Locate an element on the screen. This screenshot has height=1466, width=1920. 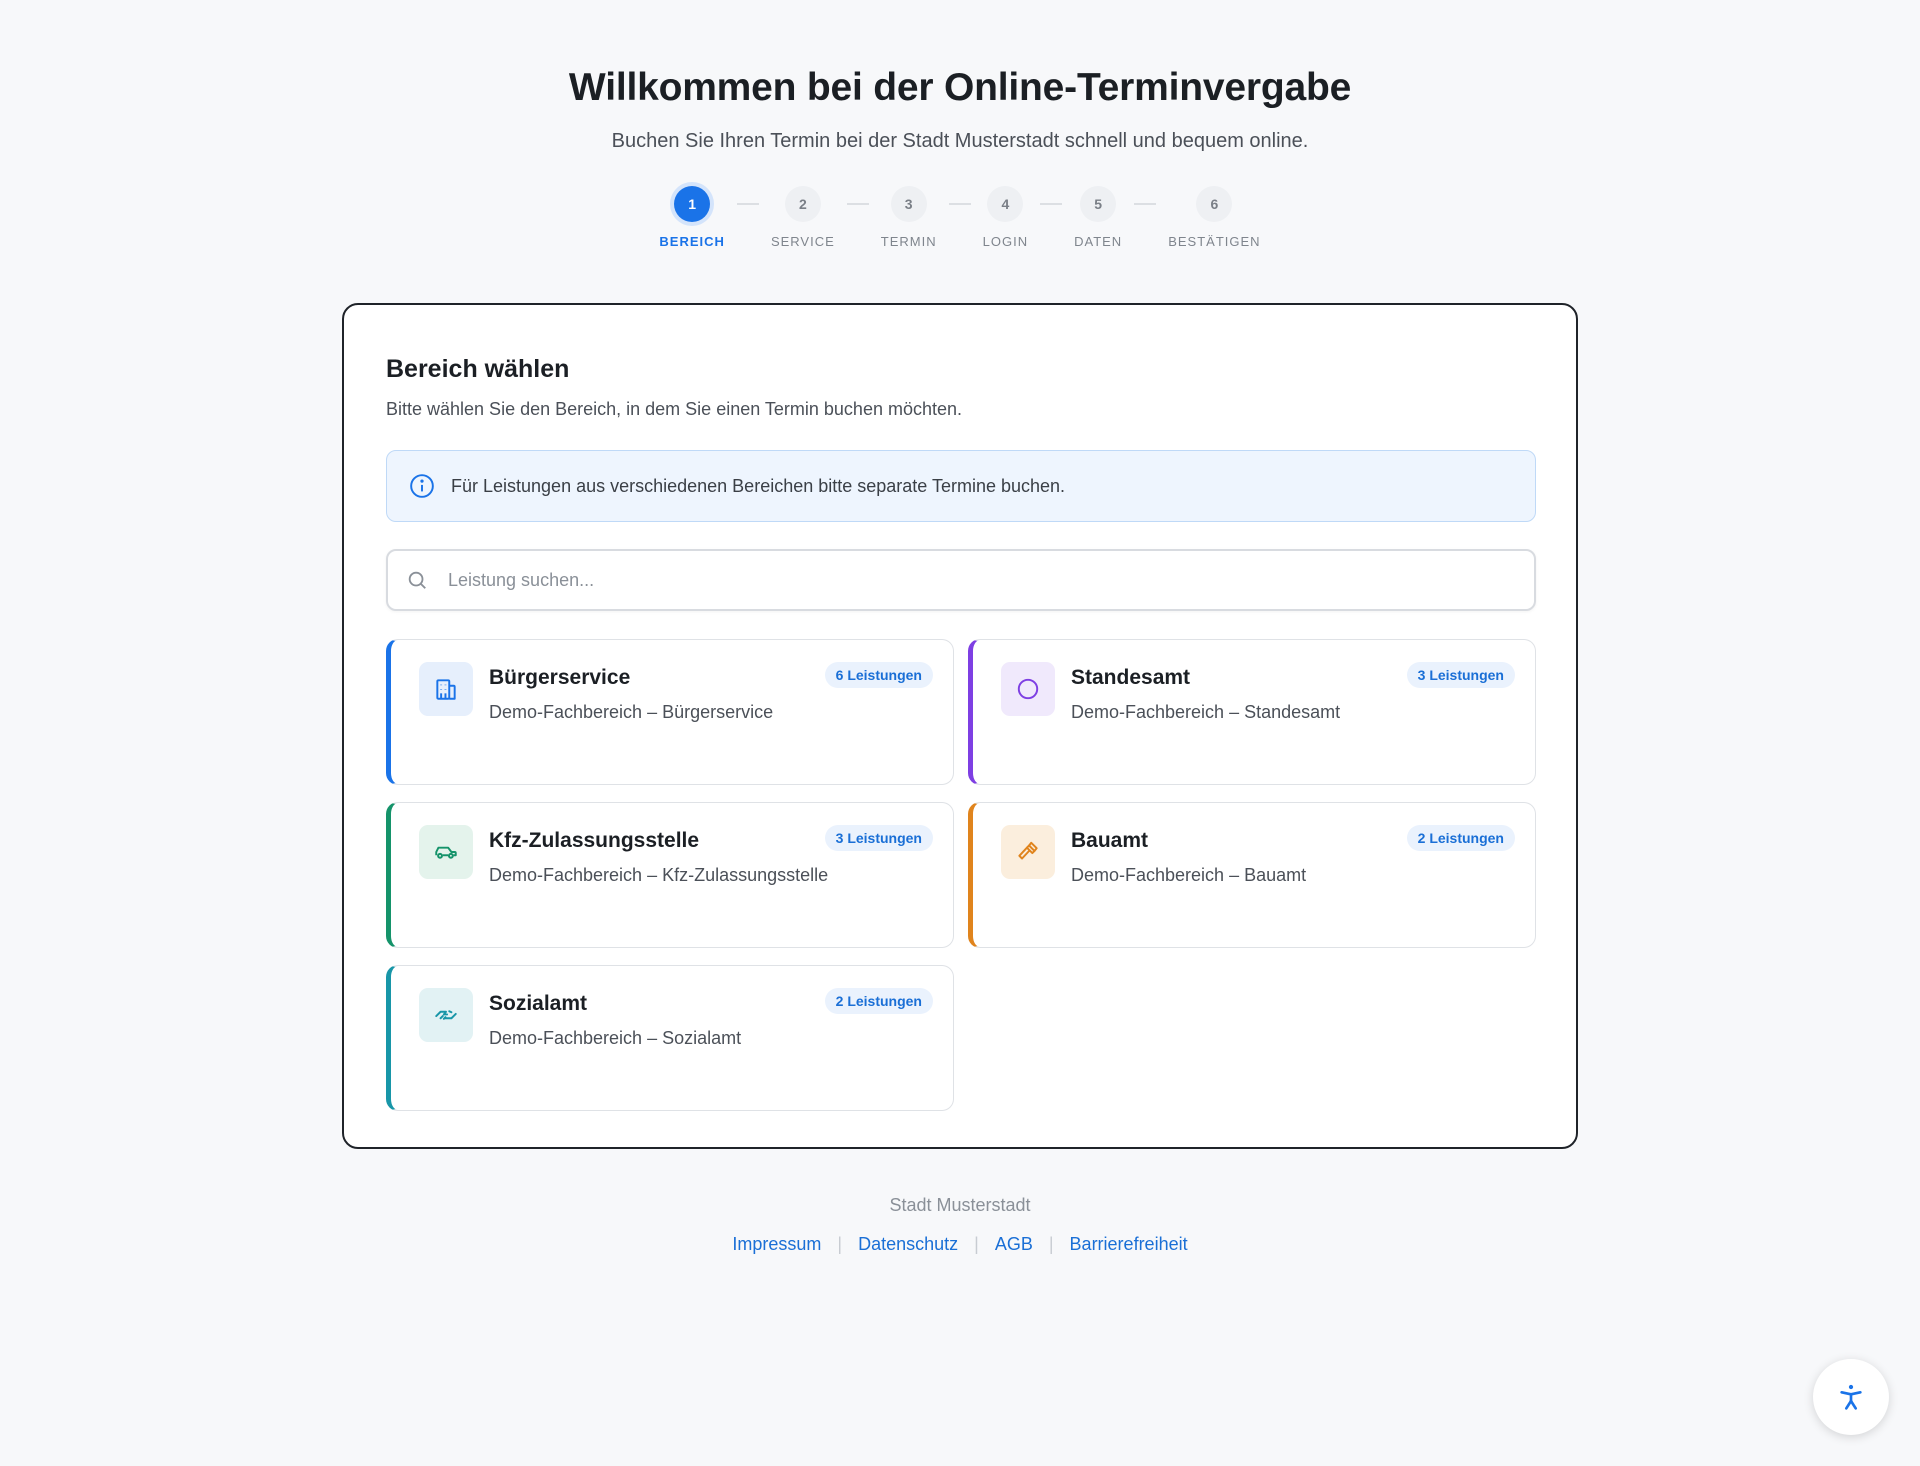
area-description: Demo-Fachbereich – Standesamt is located at coordinates (1206, 712).